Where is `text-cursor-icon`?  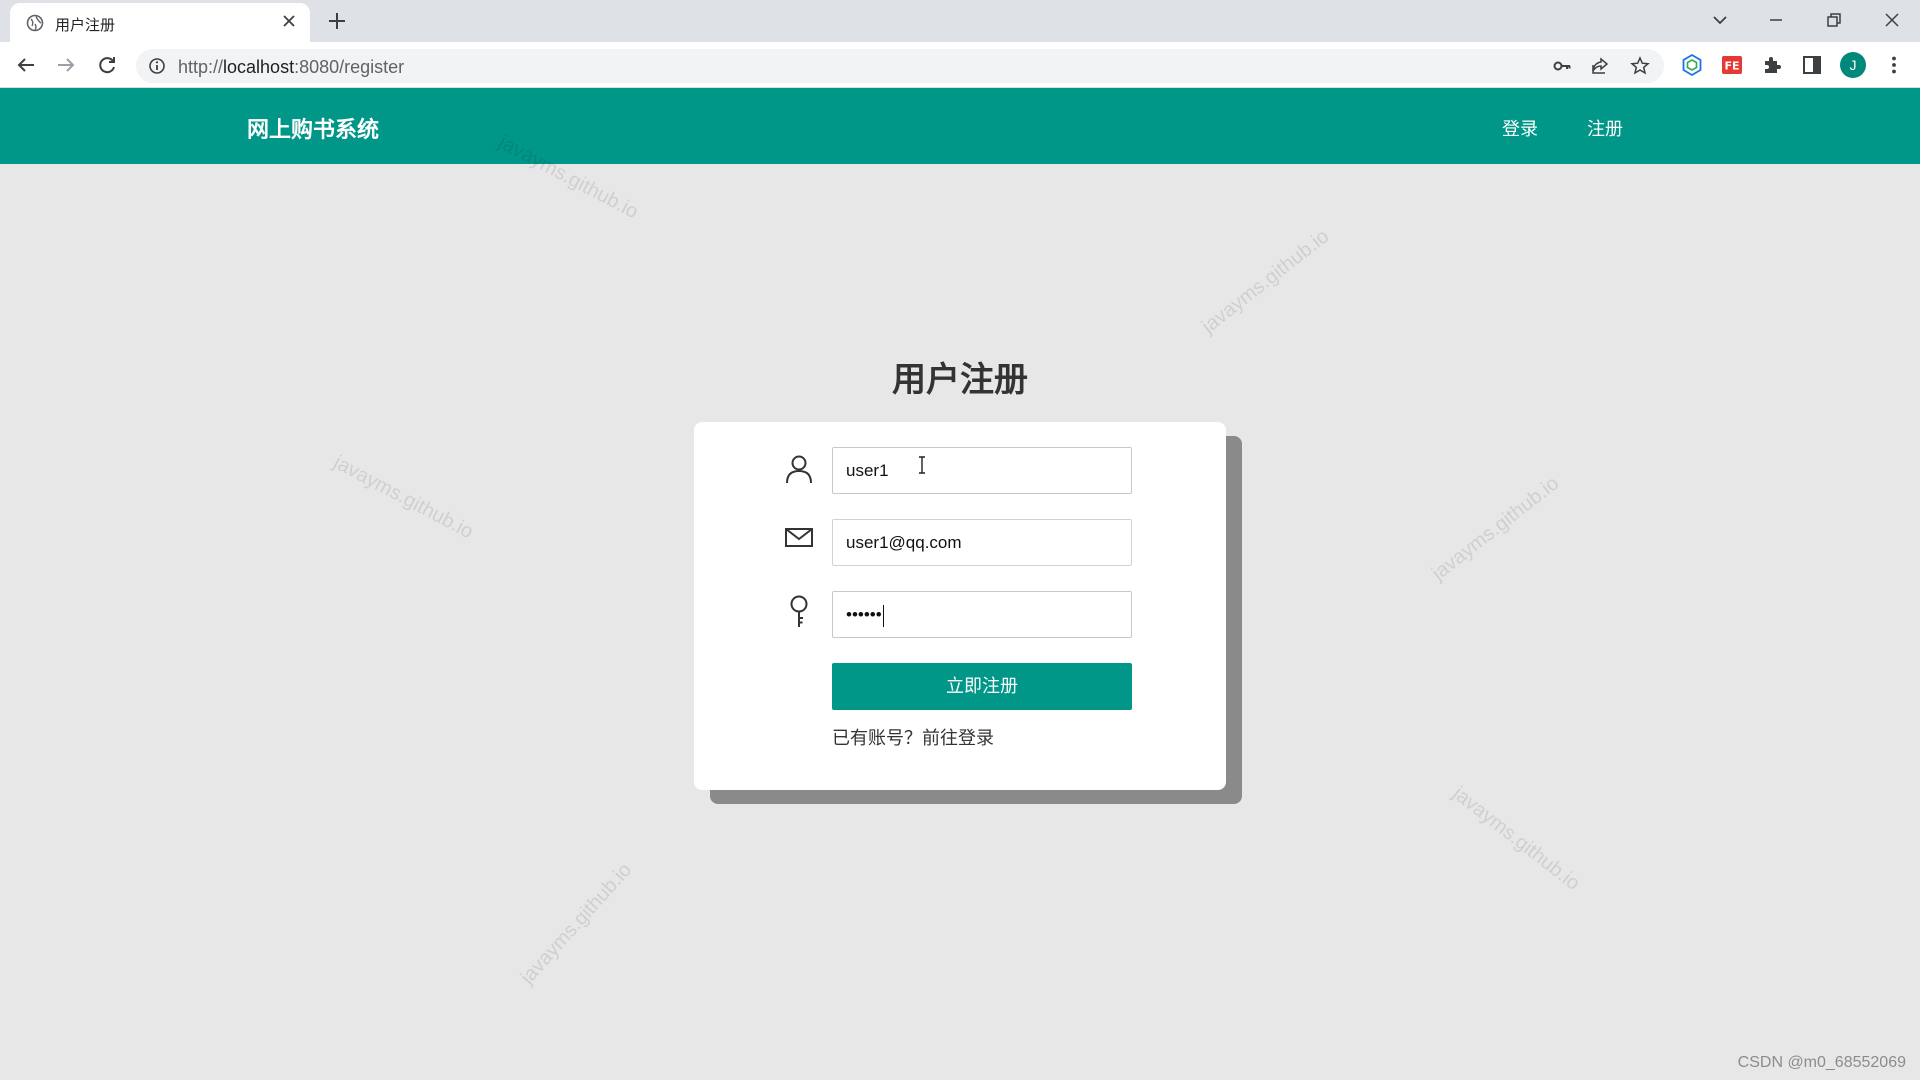
text-cursor-icon is located at coordinates (922, 465).